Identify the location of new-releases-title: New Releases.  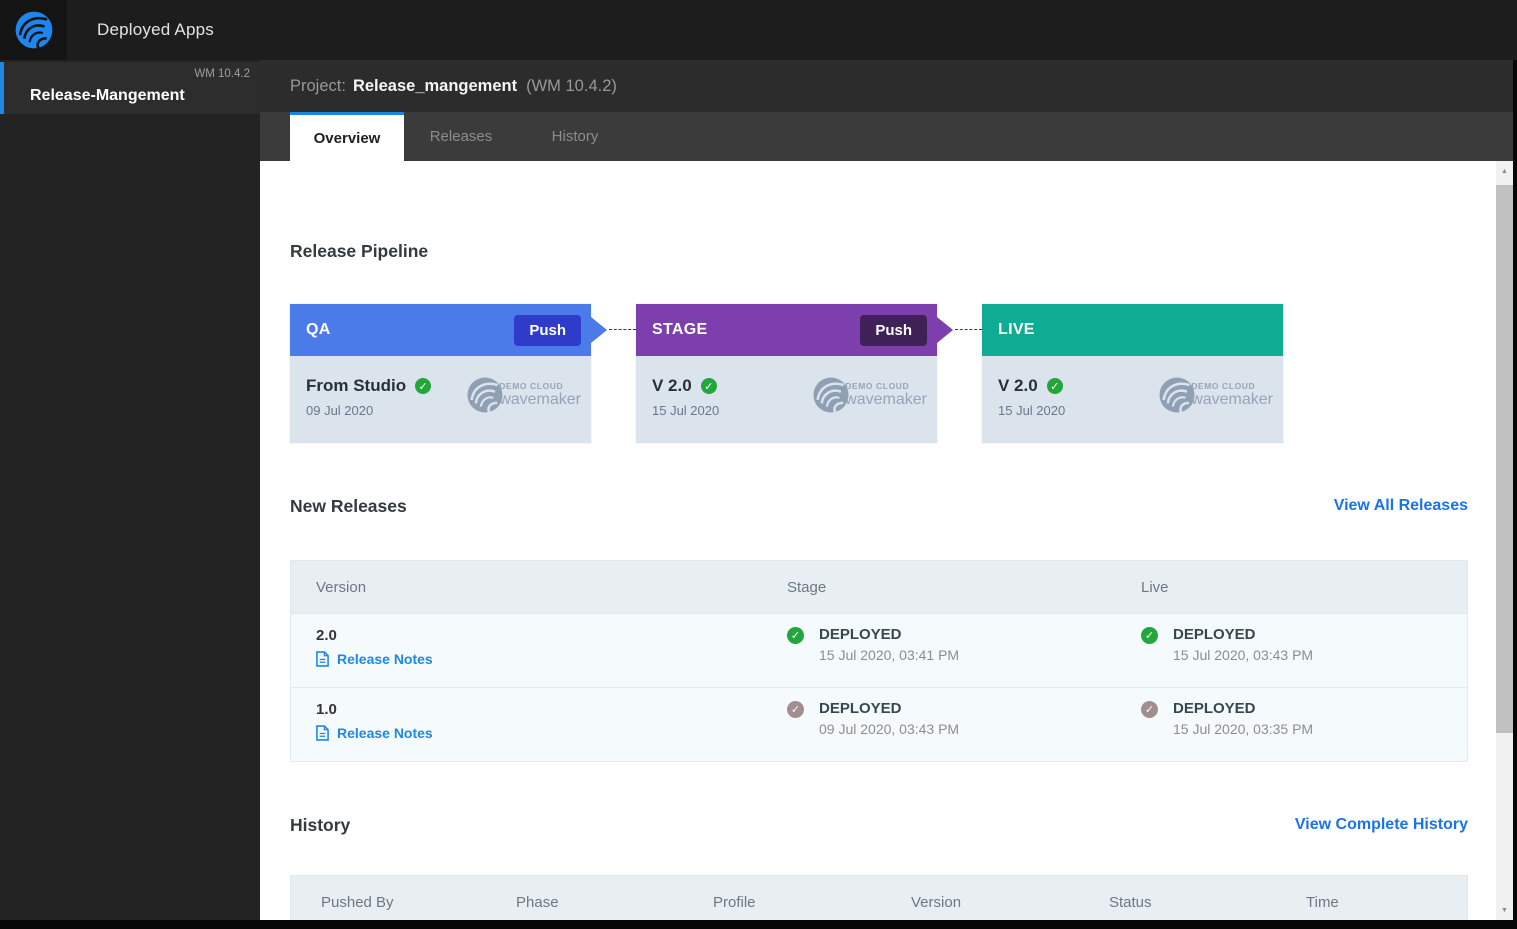
(348, 506).